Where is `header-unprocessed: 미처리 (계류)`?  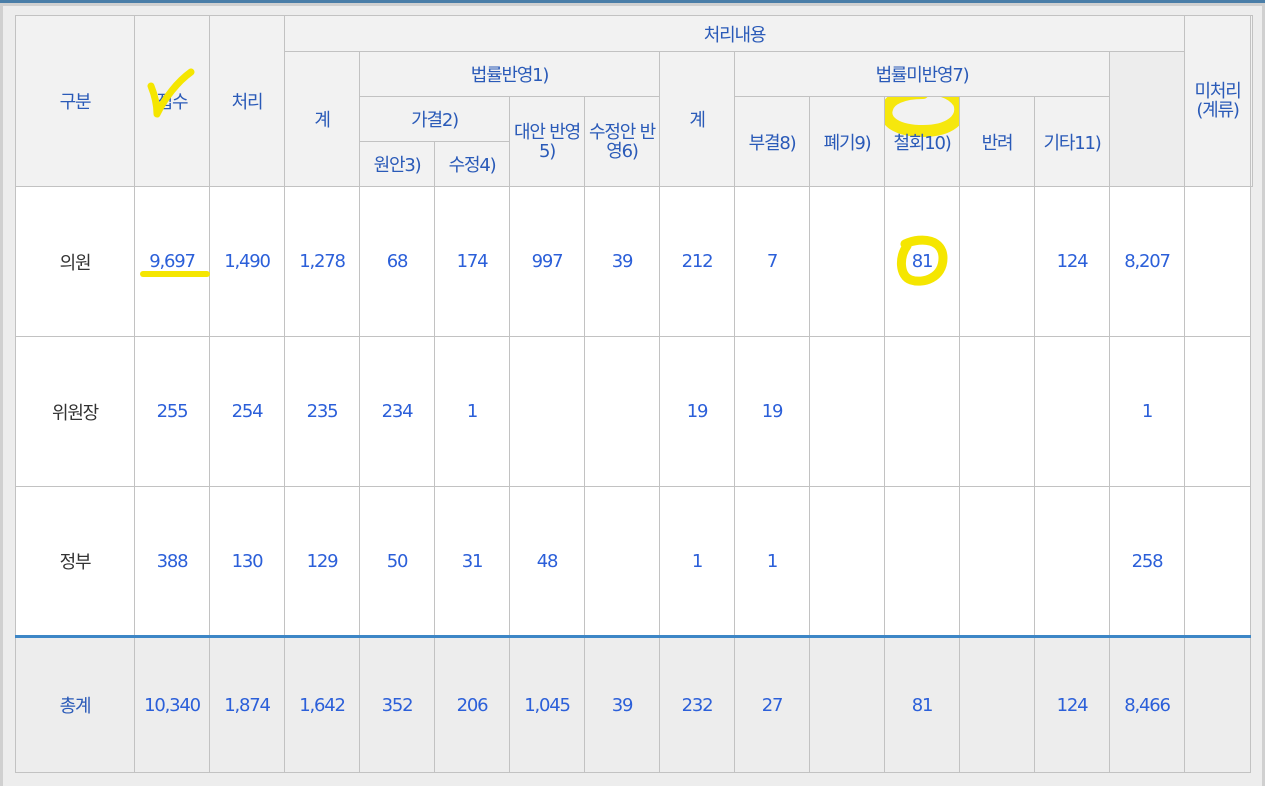
header-unprocessed: 미처리 (계류) is located at coordinates (1218, 101).